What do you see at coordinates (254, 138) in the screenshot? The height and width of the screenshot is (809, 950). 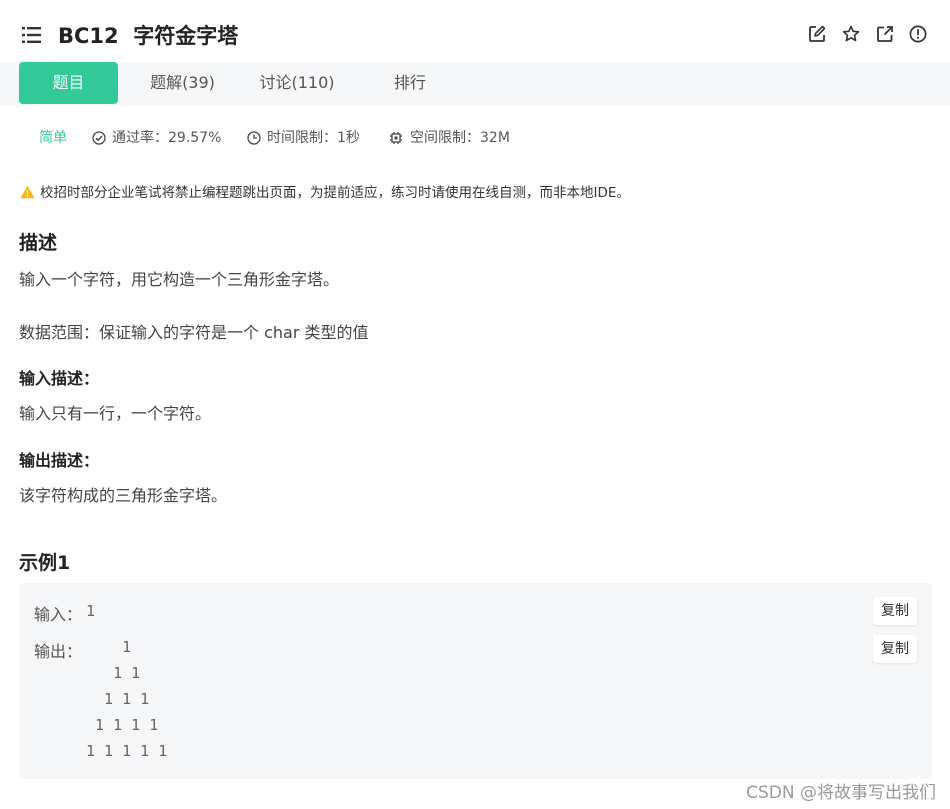 I see `clock-icon` at bounding box center [254, 138].